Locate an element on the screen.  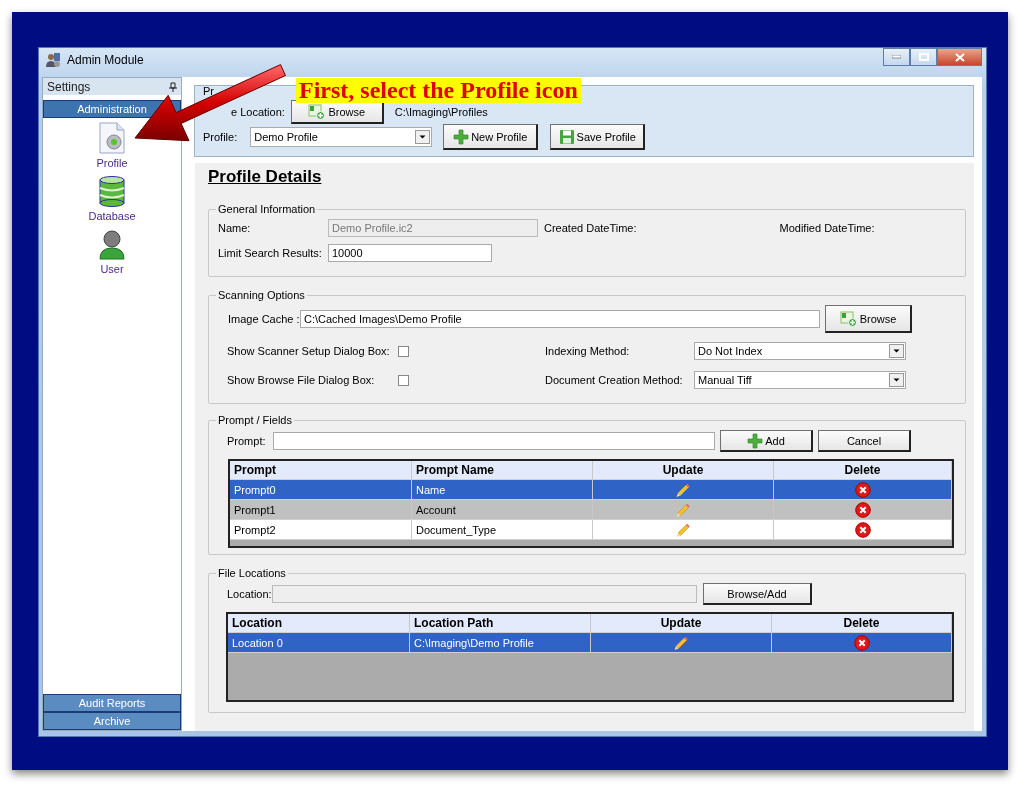
minimize-icon is located at coordinates (896, 57).